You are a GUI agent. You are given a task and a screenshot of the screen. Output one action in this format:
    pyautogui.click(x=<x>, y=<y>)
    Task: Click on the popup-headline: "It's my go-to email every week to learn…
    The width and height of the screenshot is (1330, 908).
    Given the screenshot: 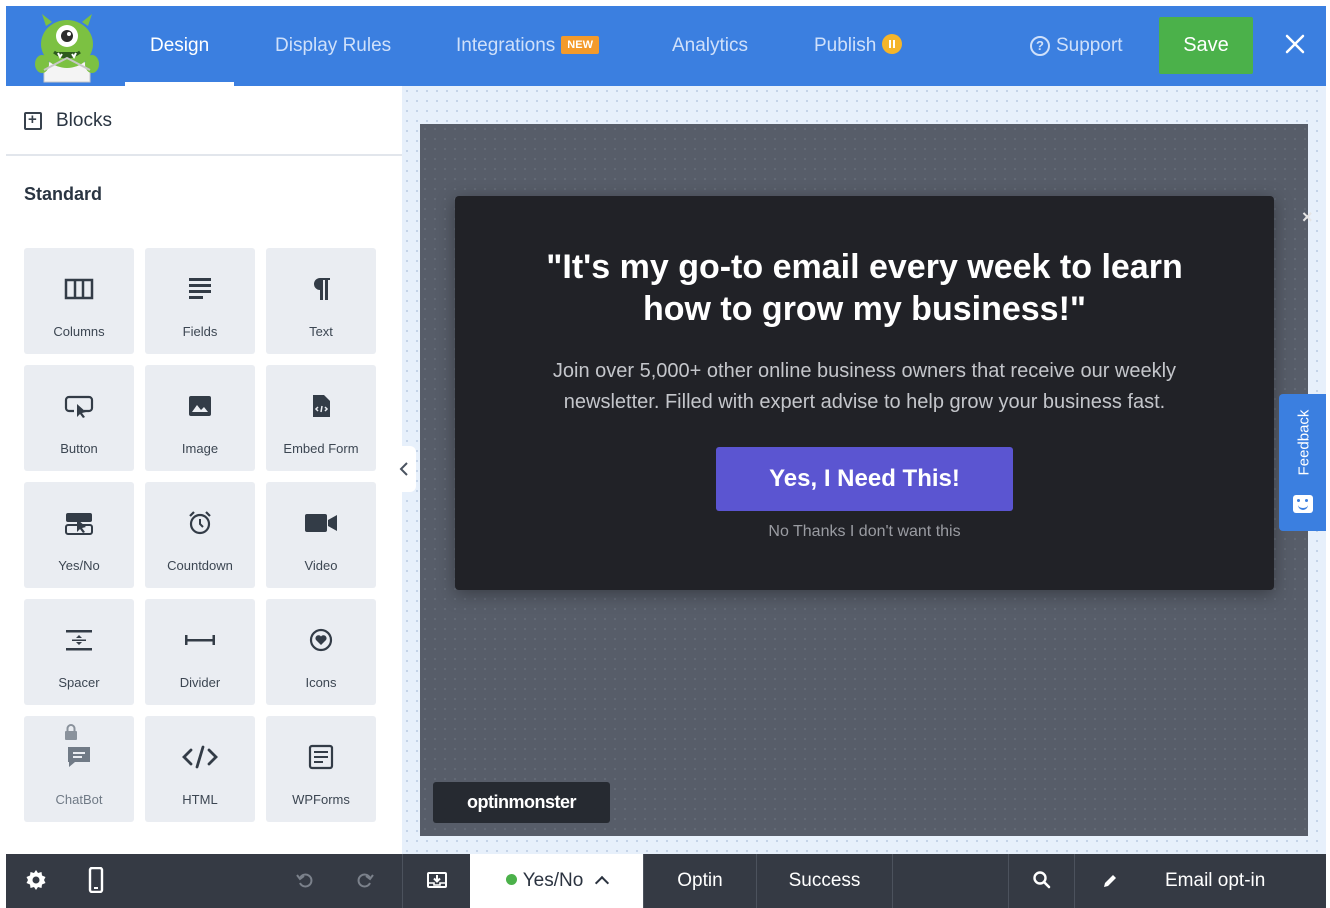 What is the action you would take?
    pyautogui.click(x=864, y=288)
    